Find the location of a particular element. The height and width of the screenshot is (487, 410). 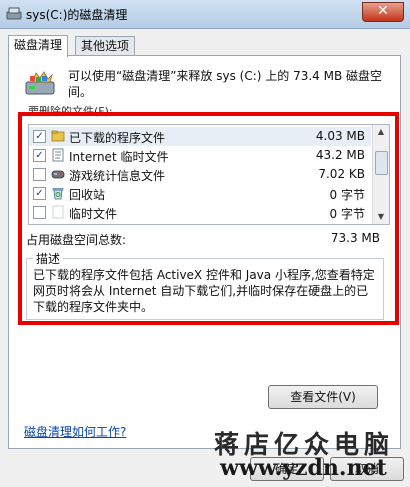

close-button: ✕ is located at coordinates (383, 12).